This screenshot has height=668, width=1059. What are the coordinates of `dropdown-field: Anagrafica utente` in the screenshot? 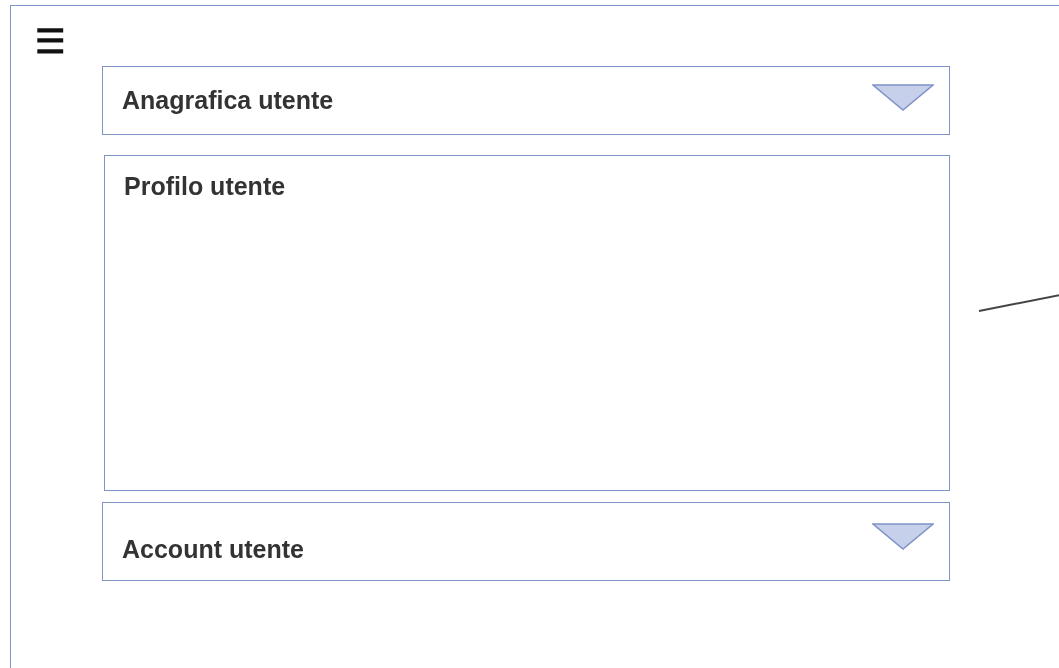 It's located at (526, 100).